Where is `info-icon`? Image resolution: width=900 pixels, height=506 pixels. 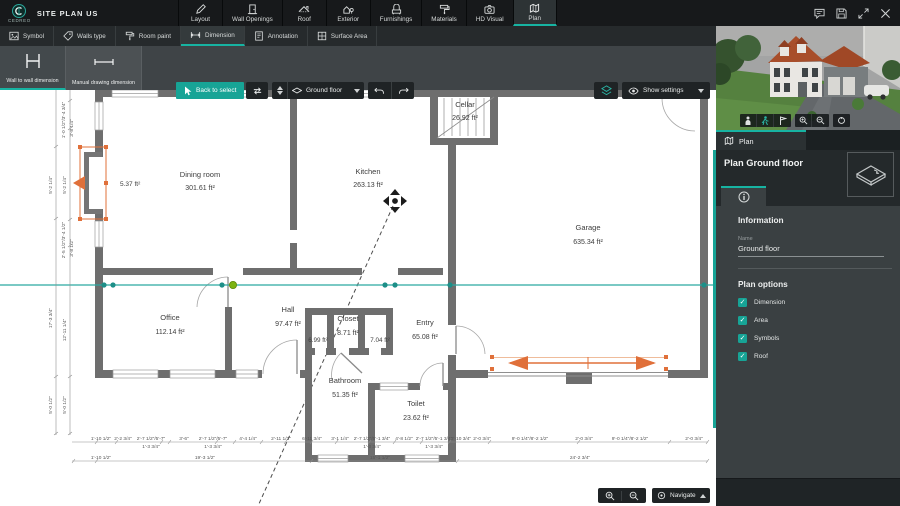 info-icon is located at coordinates (744, 197).